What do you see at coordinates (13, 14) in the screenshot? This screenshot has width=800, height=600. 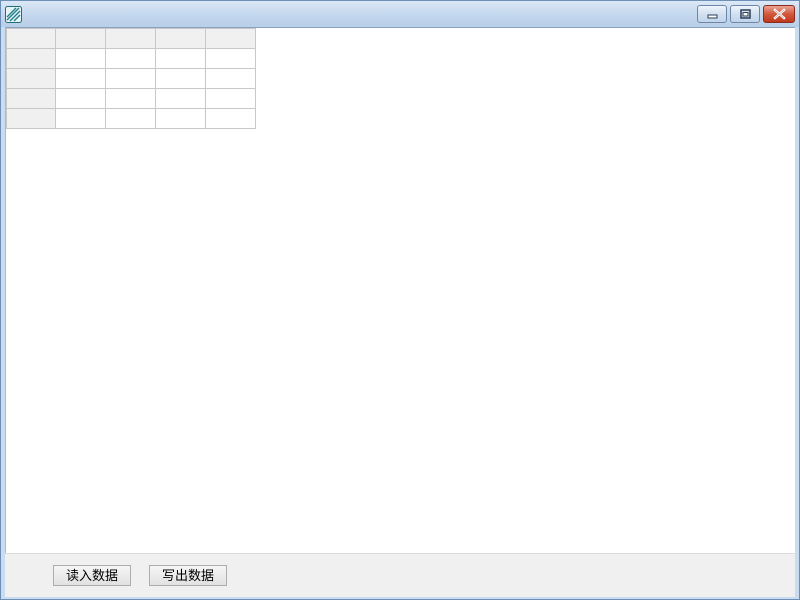 I see `app-icon` at bounding box center [13, 14].